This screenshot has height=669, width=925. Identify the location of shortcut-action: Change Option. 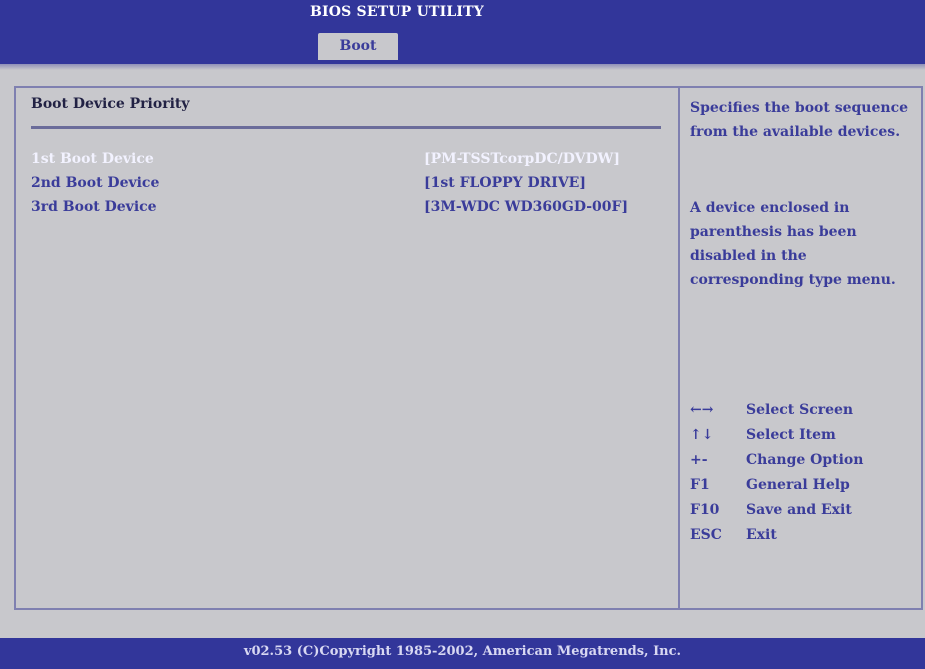
(805, 460).